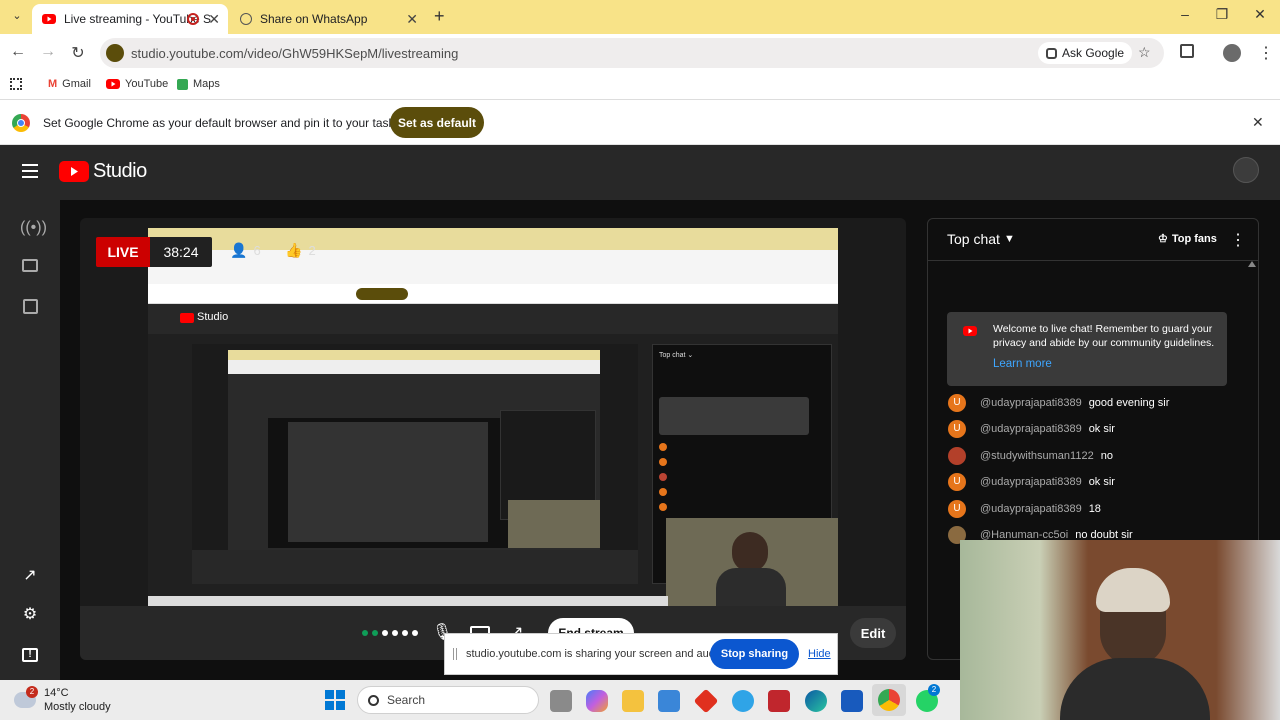 Image resolution: width=1280 pixels, height=720 pixels. I want to click on calendar-icon, so click(30, 309).